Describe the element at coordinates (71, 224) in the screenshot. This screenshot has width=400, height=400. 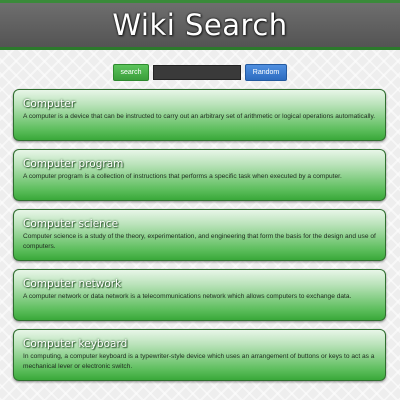
I see `result-title: Computer science` at that location.